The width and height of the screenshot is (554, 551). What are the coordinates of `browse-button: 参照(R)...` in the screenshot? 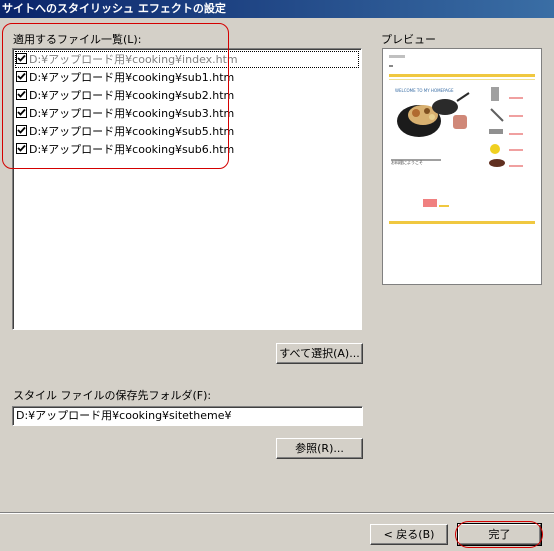 It's located at (319, 448).